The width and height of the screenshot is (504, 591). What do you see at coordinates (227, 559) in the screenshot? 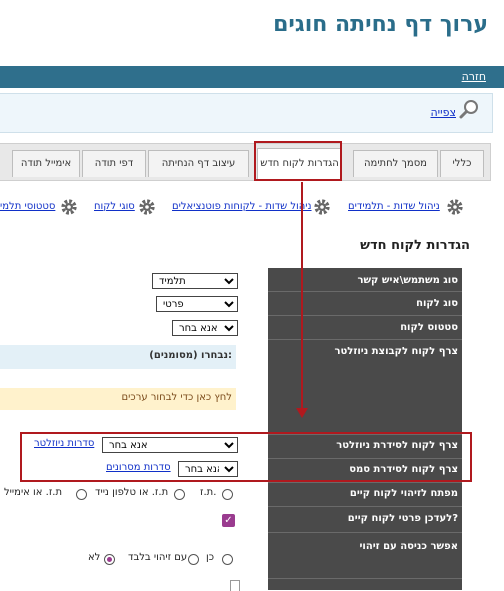
I see `allow-login-yes-radio` at bounding box center [227, 559].